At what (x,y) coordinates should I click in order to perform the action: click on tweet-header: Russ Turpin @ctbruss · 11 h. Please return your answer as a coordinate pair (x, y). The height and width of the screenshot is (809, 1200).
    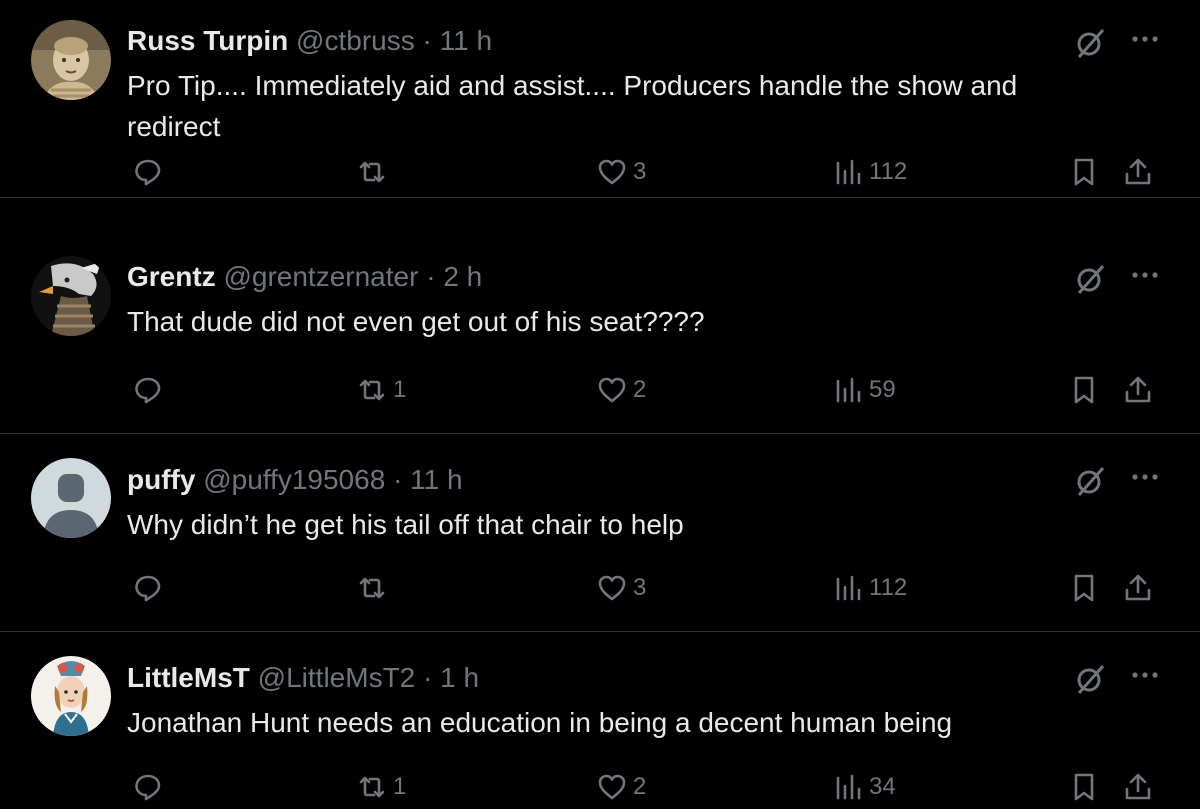
    Looking at the image, I should click on (309, 41).